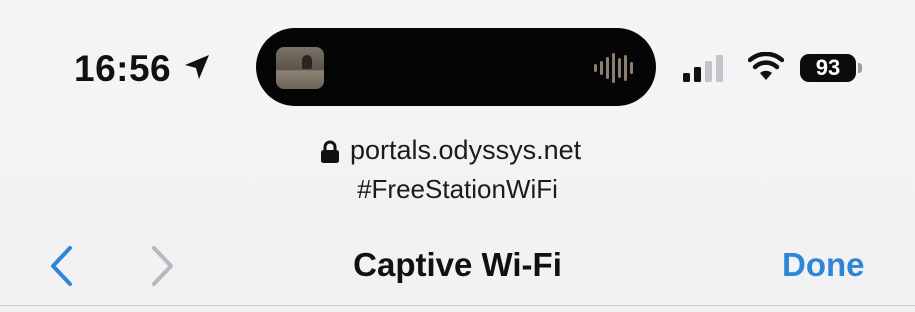  Describe the element at coordinates (457, 264) in the screenshot. I see `nav-title: Captive Wi-Fi` at that location.